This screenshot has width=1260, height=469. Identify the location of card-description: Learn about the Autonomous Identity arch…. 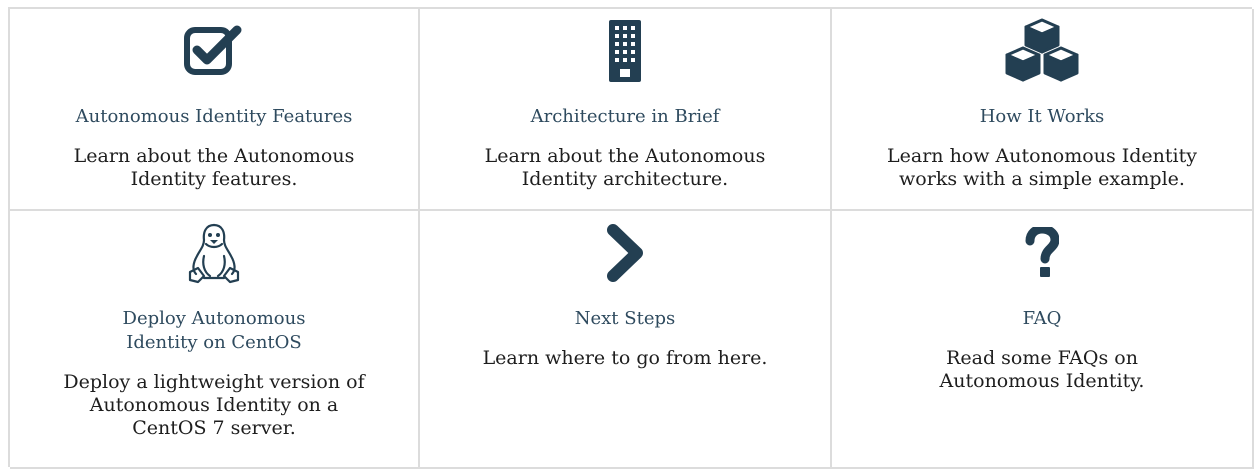
(625, 167).